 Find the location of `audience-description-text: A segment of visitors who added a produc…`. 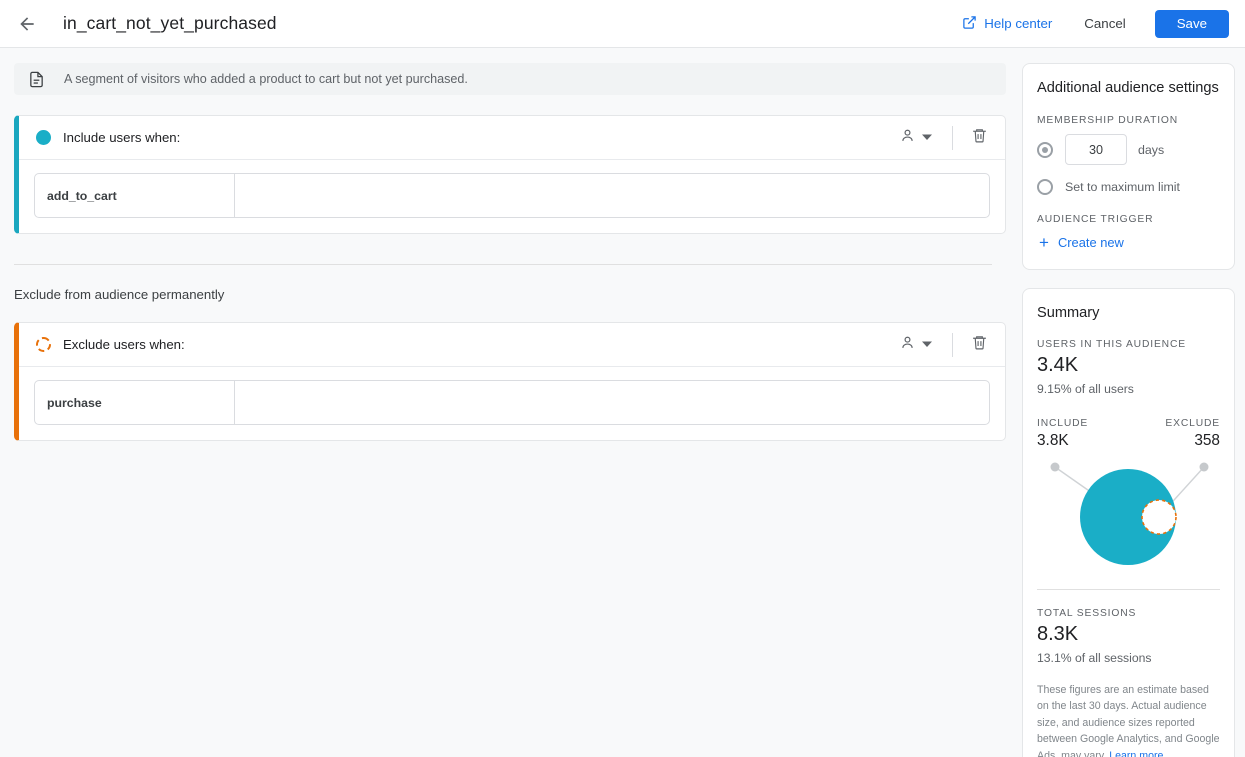

audience-description-text: A segment of visitors who added a produc… is located at coordinates (266, 79).